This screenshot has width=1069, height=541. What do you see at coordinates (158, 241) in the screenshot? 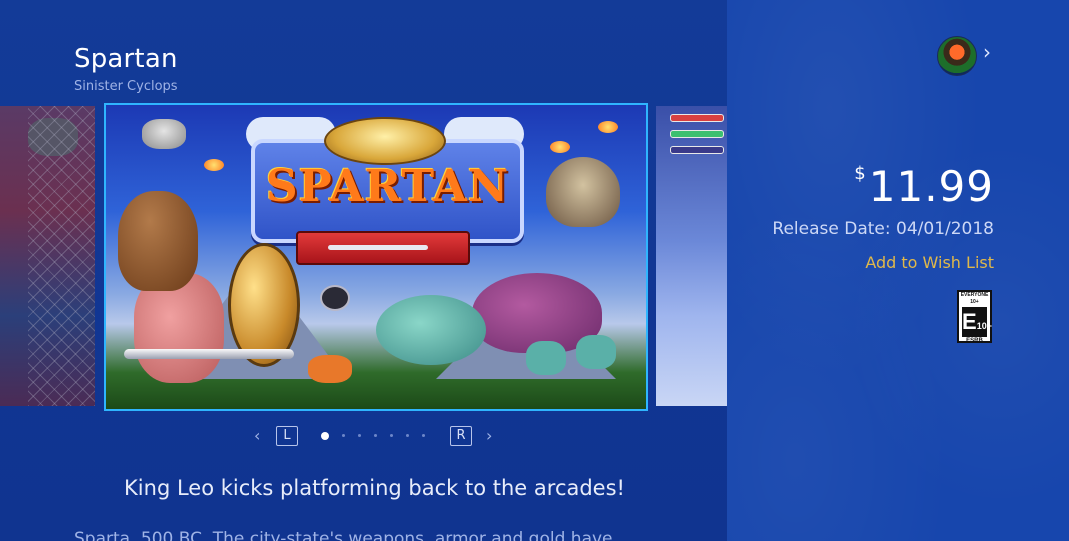
I see `hero-helmet-sprite` at bounding box center [158, 241].